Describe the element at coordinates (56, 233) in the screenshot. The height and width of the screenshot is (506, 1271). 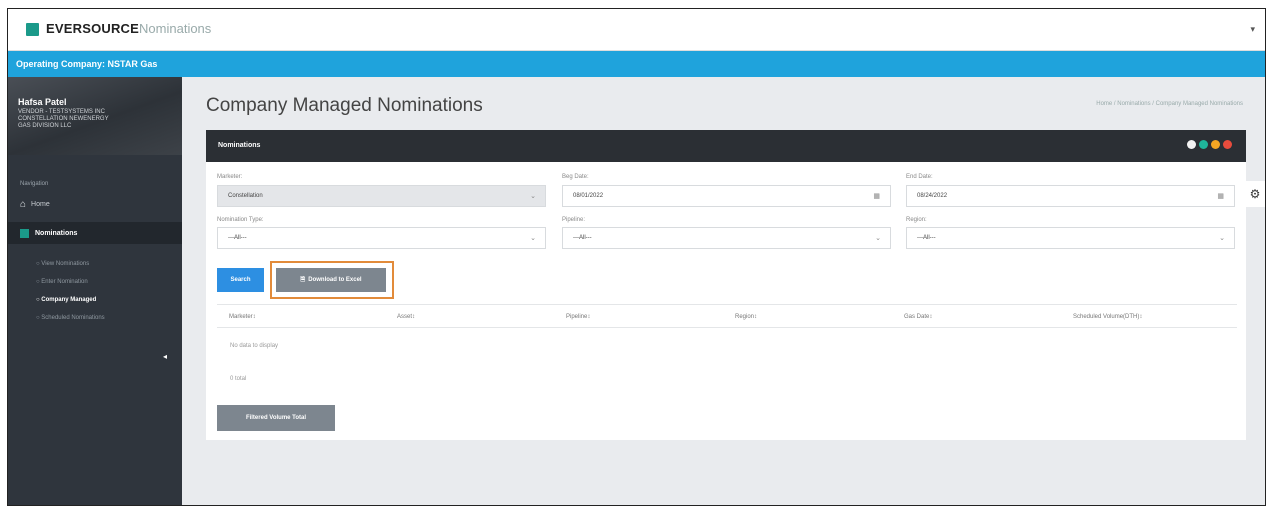
I see `sidebar-item-label: Nominations` at that location.